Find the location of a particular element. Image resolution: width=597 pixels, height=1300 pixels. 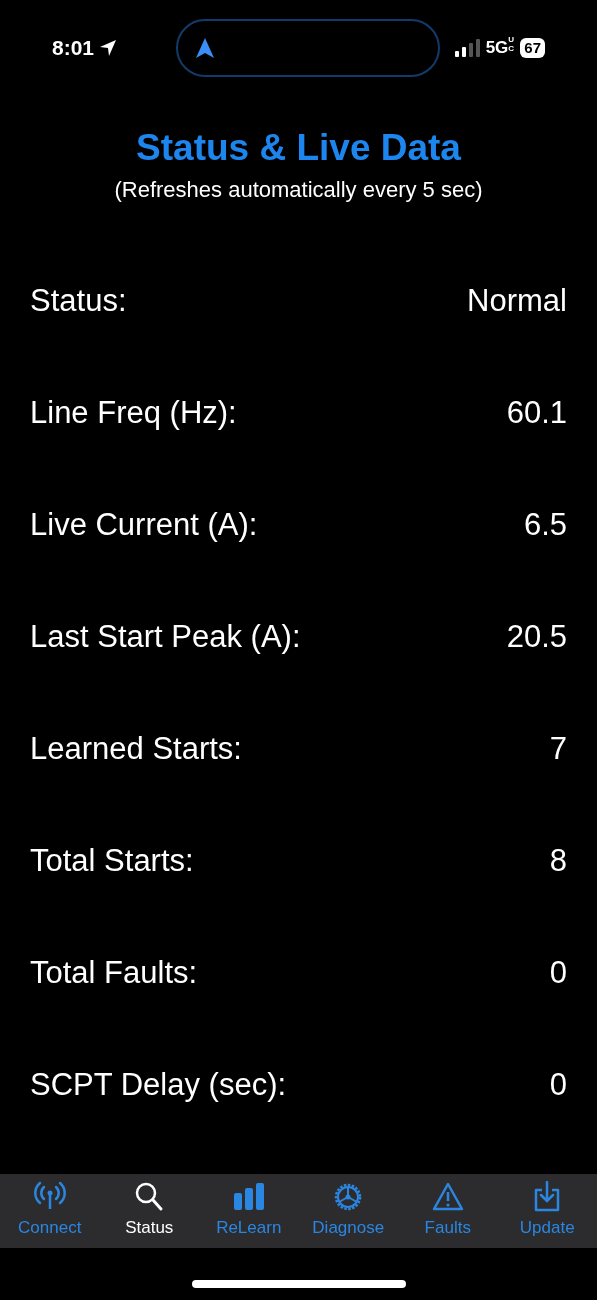

field-value: 6.5 is located at coordinates (545, 524).